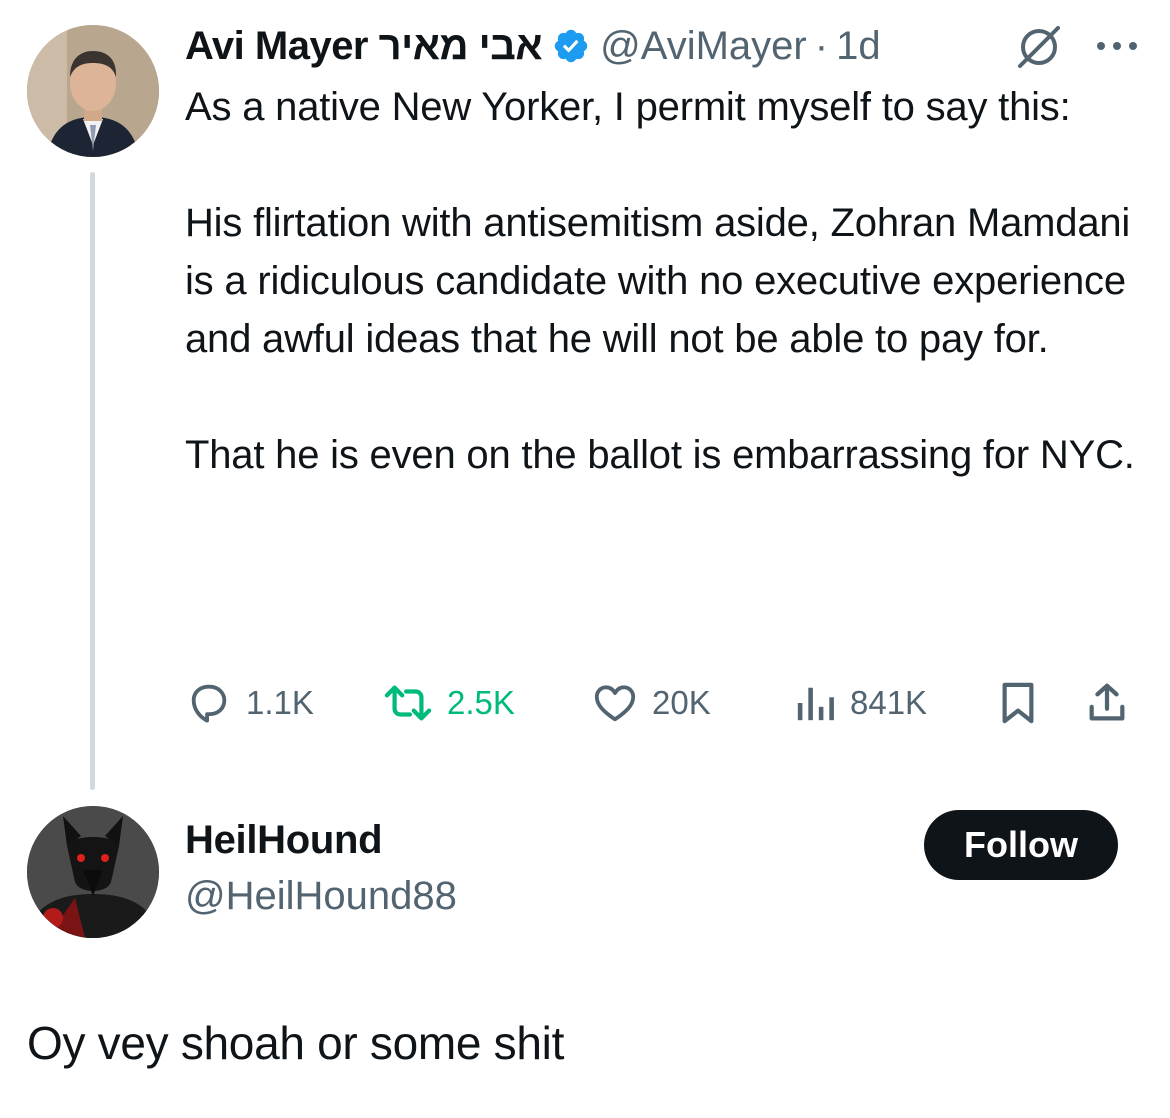  What do you see at coordinates (408, 703) in the screenshot?
I see `retweet-icon` at bounding box center [408, 703].